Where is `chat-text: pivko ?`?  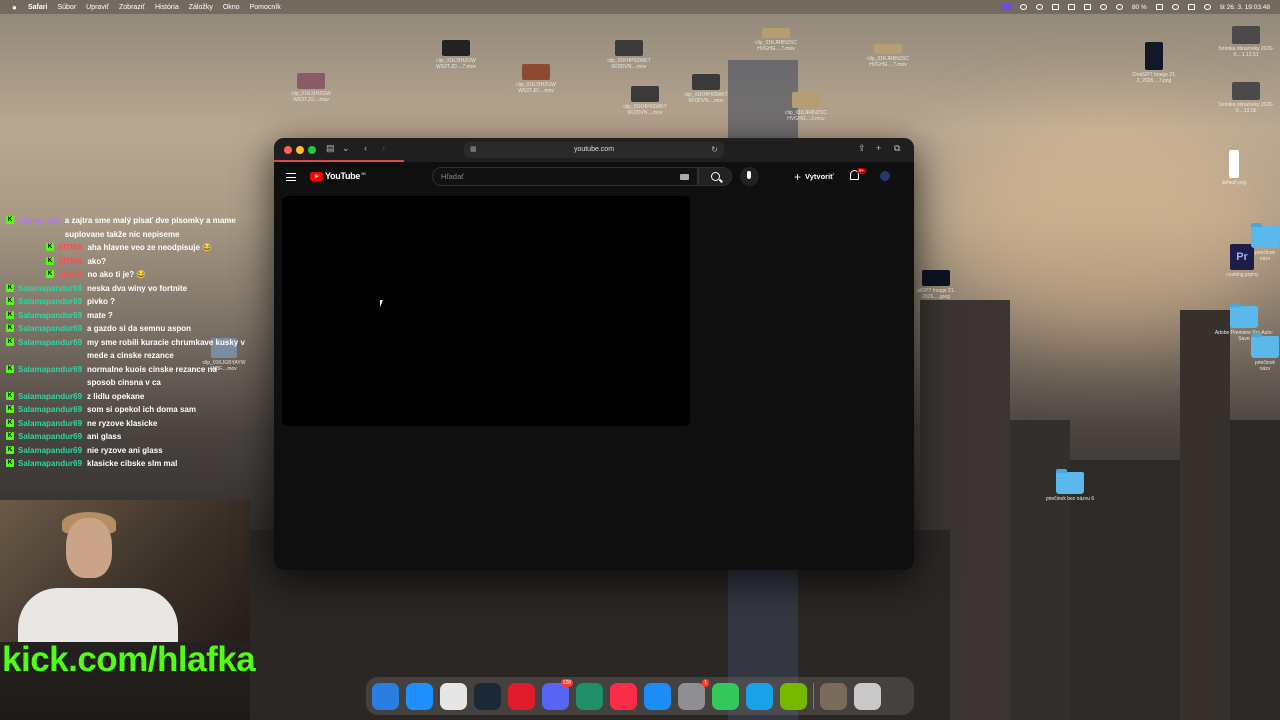
chat-text: pivko ? is located at coordinates (101, 301).